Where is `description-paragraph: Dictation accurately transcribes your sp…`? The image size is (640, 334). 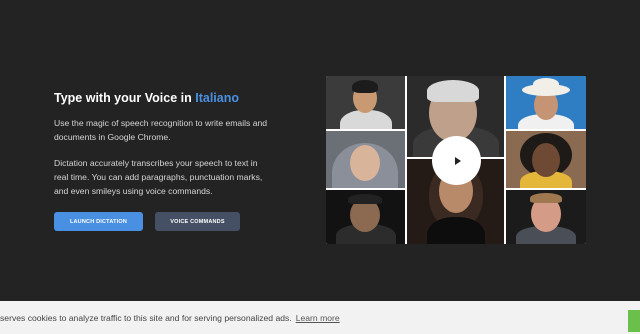
description-paragraph: Dictation accurately transcribes your sp… is located at coordinates (158, 177).